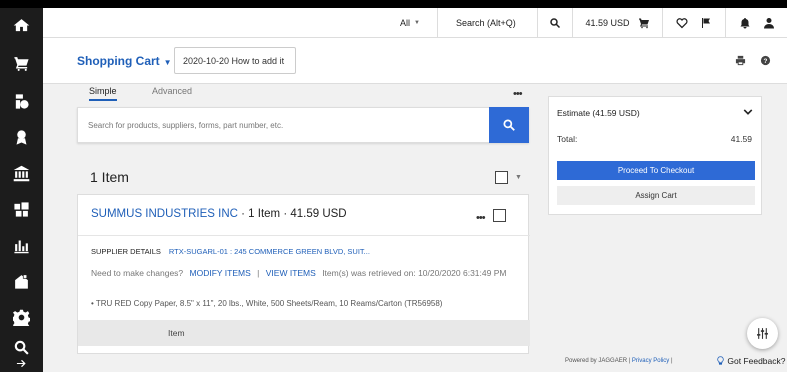 The height and width of the screenshot is (372, 787). I want to click on cart-title: Shopping Cart, so click(118, 61).